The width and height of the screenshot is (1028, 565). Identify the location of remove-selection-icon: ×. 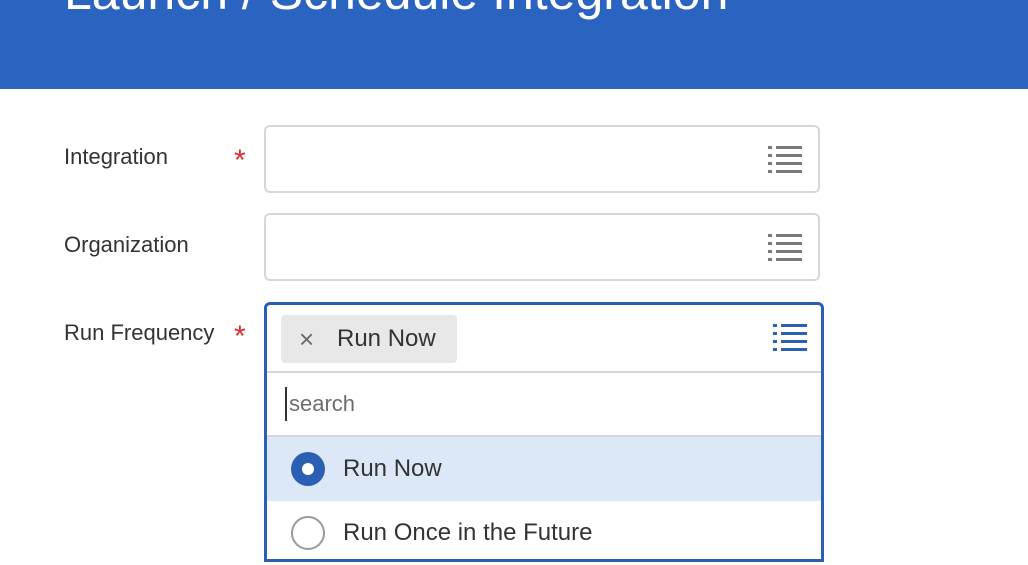
(306, 339).